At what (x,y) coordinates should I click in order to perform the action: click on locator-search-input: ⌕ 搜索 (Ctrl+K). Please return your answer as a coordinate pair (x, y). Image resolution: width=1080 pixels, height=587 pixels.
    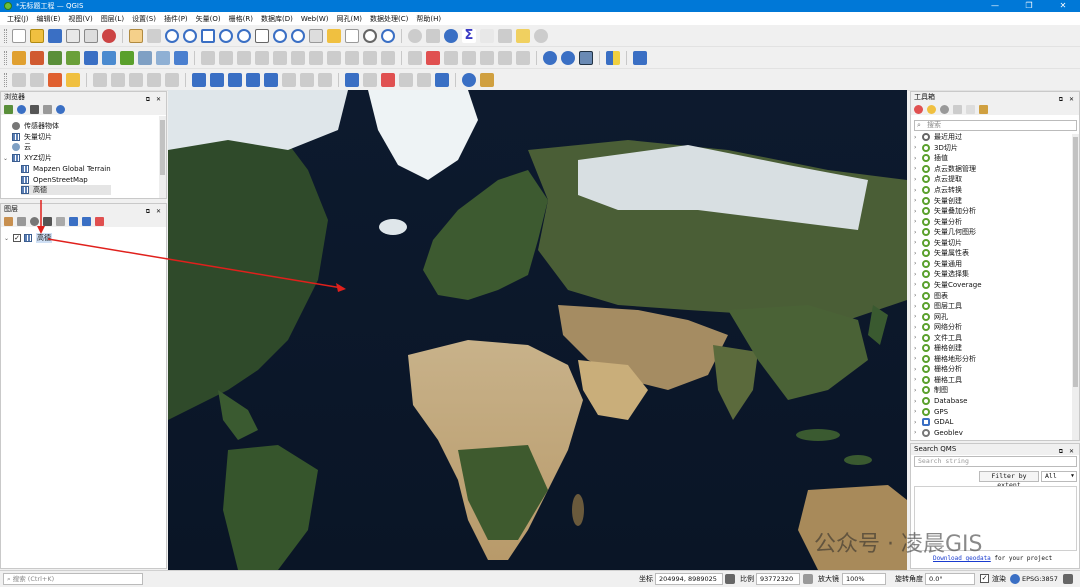
    Looking at the image, I should click on (73, 579).